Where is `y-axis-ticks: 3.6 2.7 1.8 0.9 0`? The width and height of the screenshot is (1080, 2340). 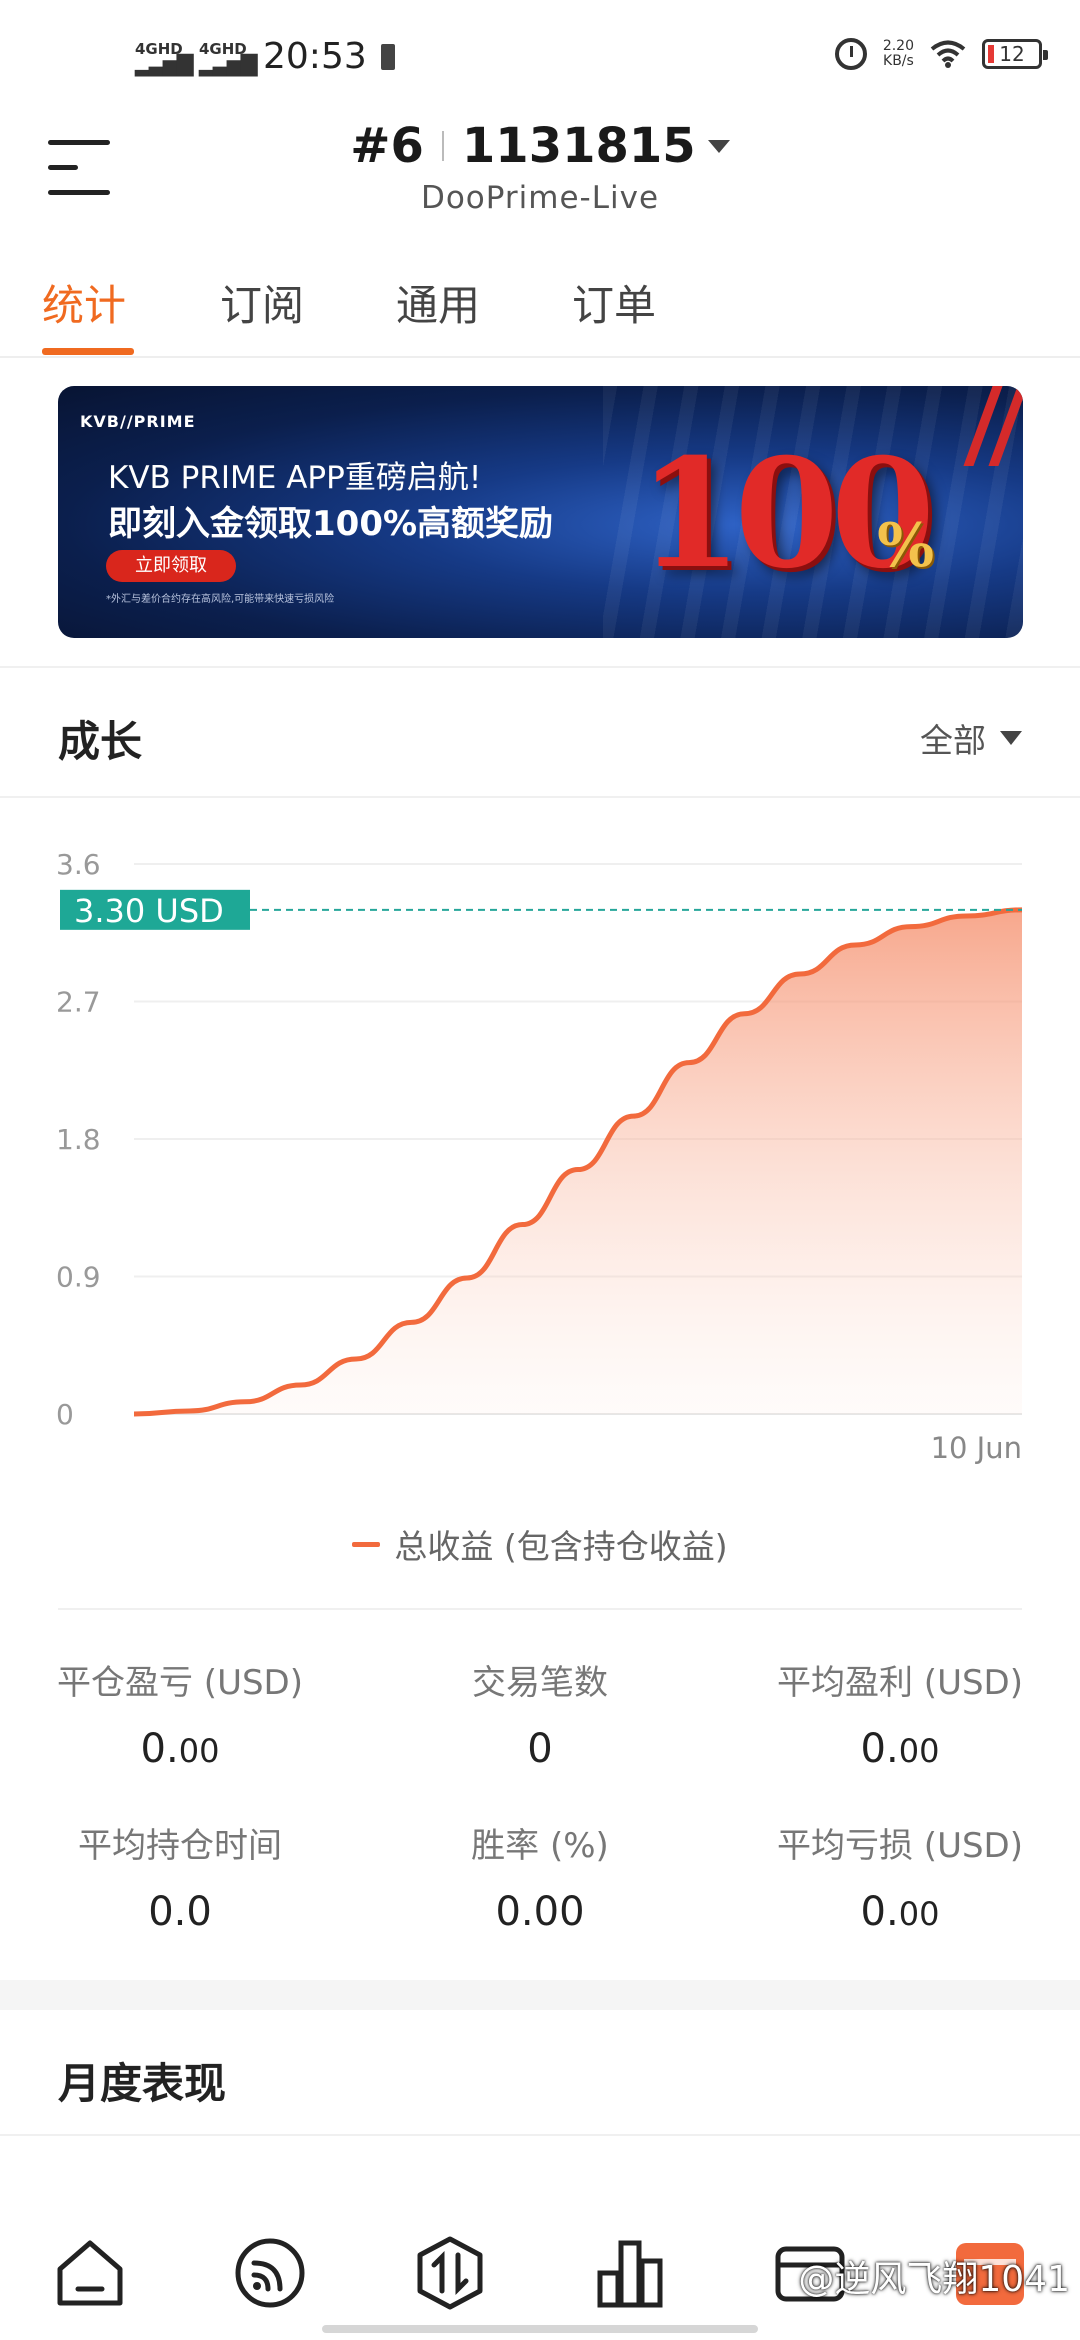 y-axis-ticks: 3.6 2.7 1.8 0.9 0 is located at coordinates (78, 1139).